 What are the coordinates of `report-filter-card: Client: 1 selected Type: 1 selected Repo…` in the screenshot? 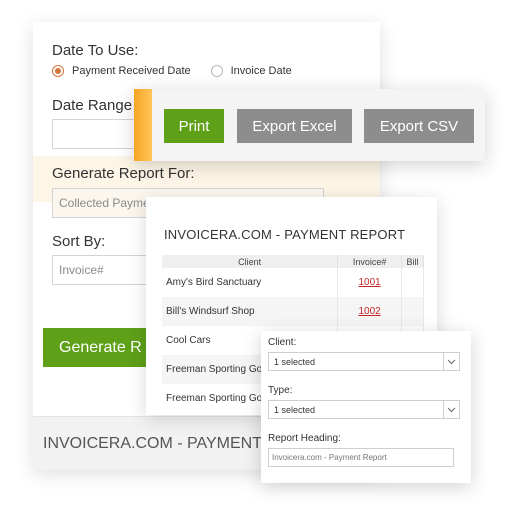 It's located at (366, 407).